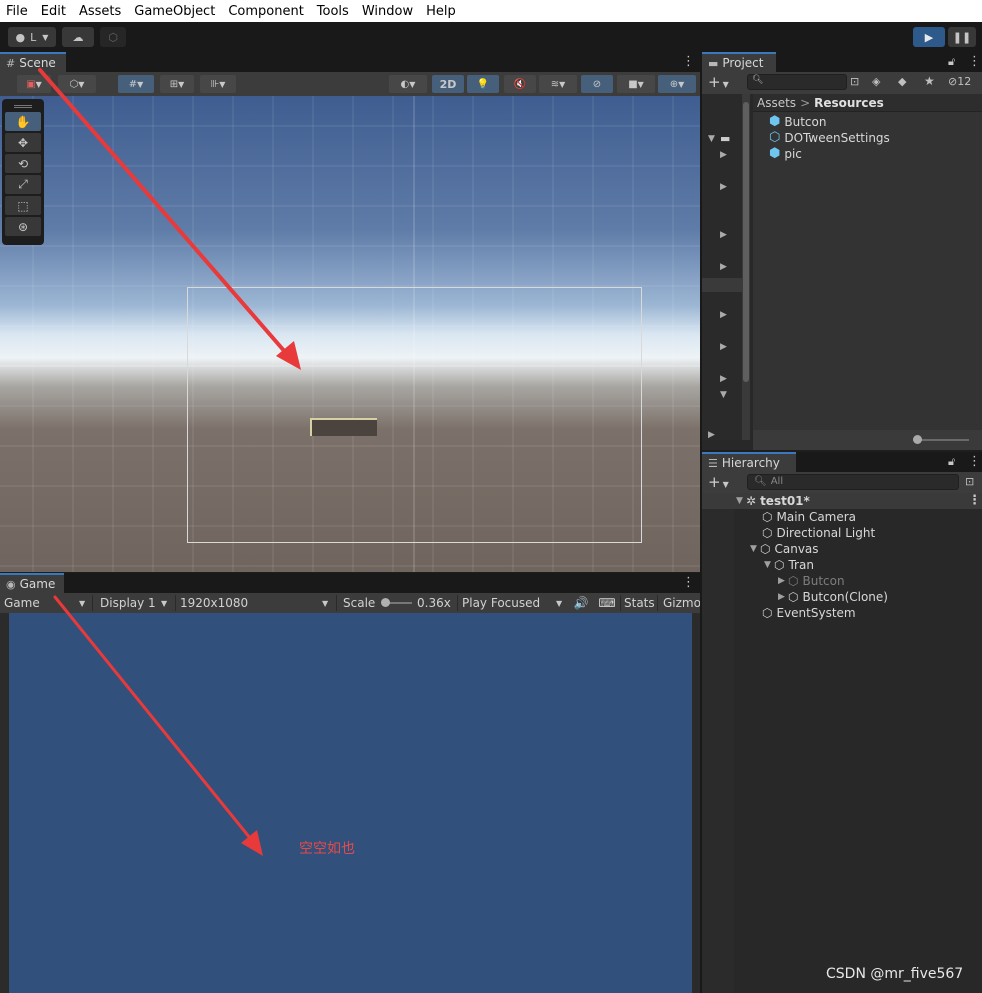 The height and width of the screenshot is (993, 982). What do you see at coordinates (917, 439) in the screenshot?
I see `icon-size-slider-handle` at bounding box center [917, 439].